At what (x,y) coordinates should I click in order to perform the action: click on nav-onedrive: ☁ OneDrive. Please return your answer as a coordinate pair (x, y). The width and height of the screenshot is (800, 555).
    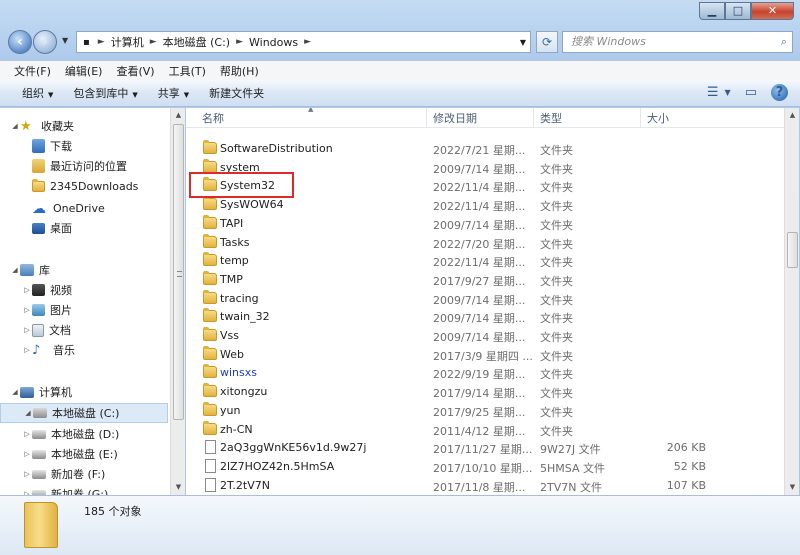
    Looking at the image, I should click on (68, 208).